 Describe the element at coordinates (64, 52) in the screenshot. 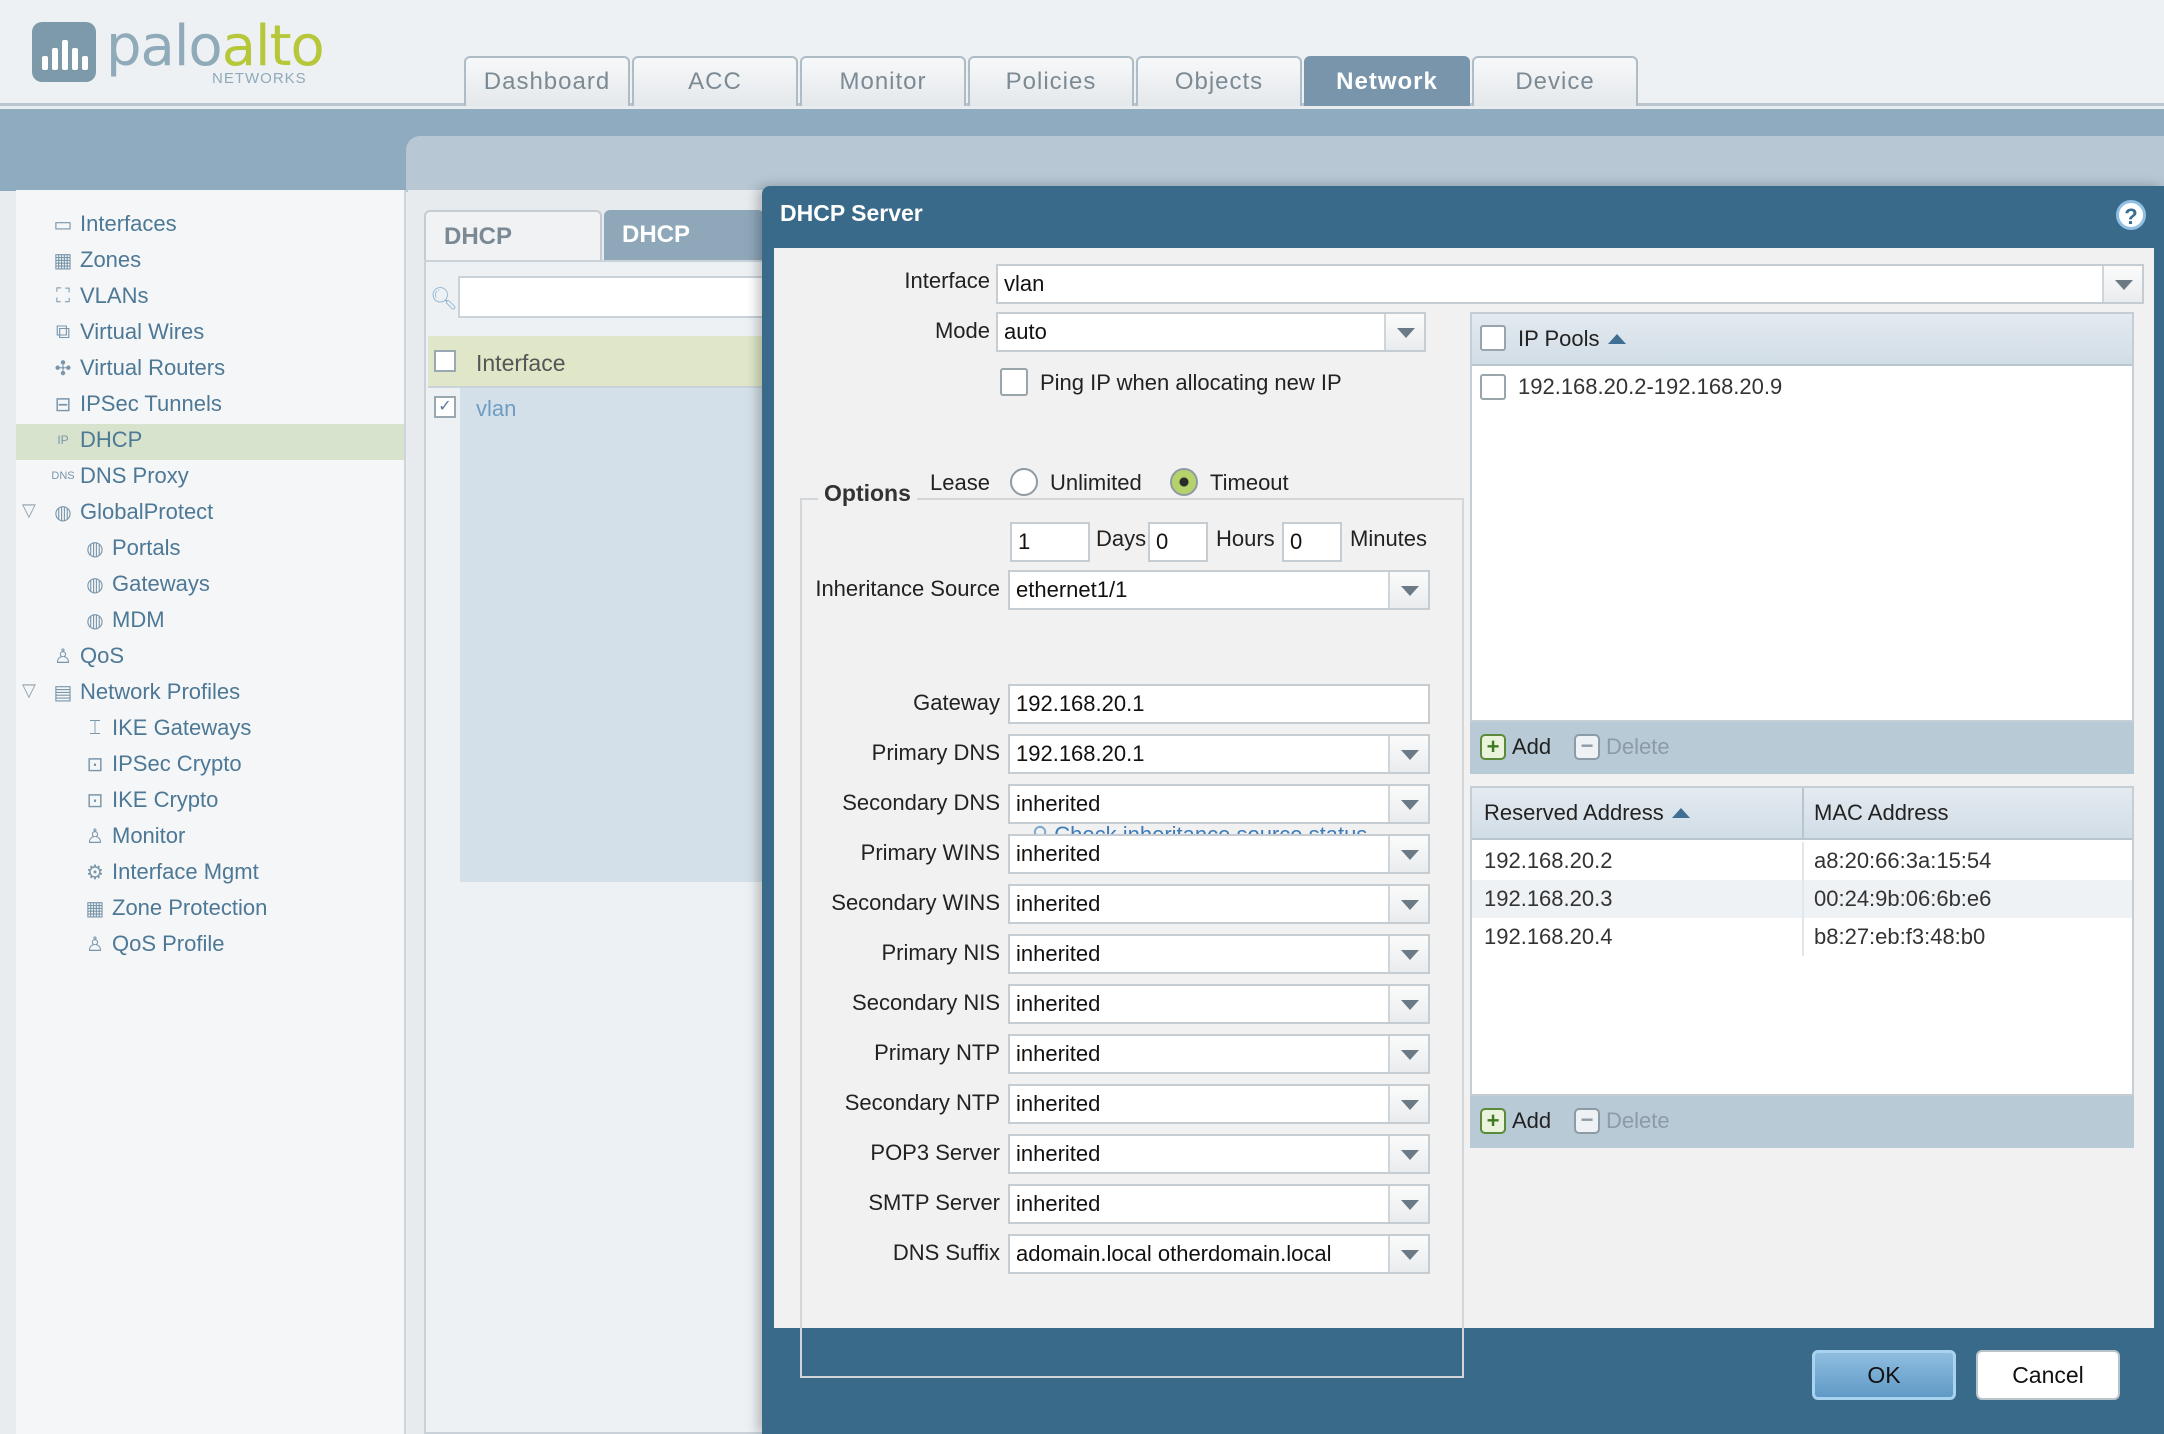

I see `logo-mark-icon` at that location.